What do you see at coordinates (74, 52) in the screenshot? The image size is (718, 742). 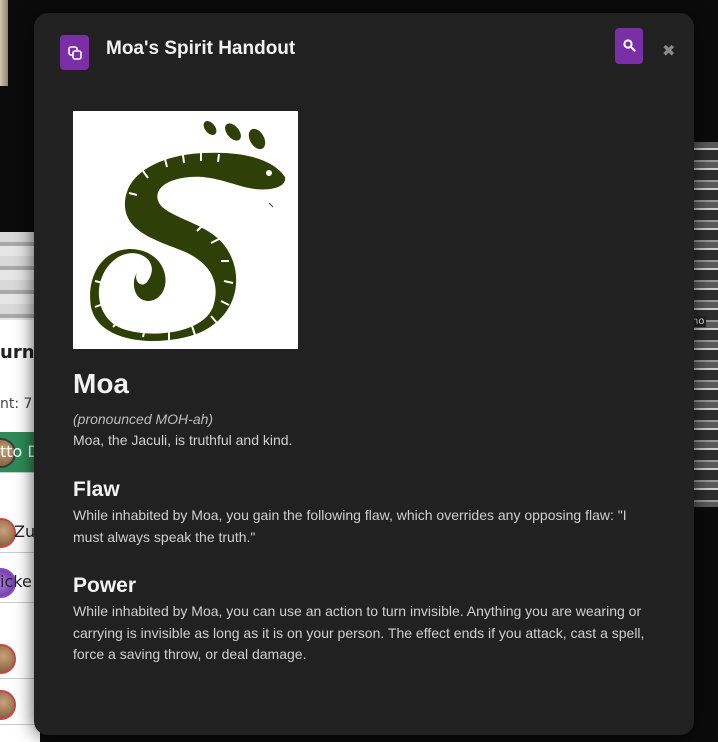 I see `handout-icon` at bounding box center [74, 52].